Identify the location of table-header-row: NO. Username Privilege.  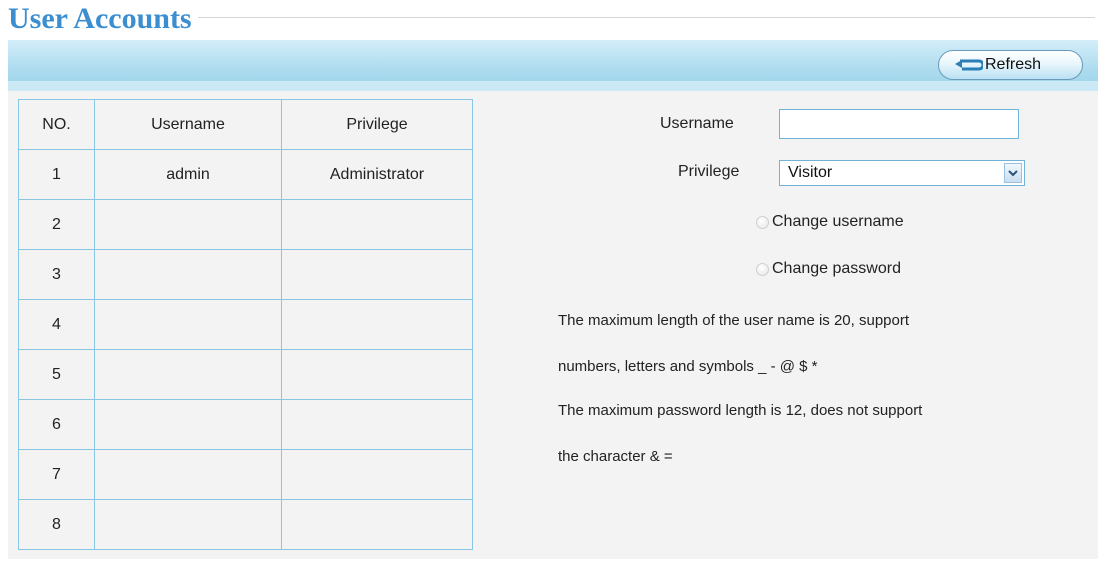
(245, 124).